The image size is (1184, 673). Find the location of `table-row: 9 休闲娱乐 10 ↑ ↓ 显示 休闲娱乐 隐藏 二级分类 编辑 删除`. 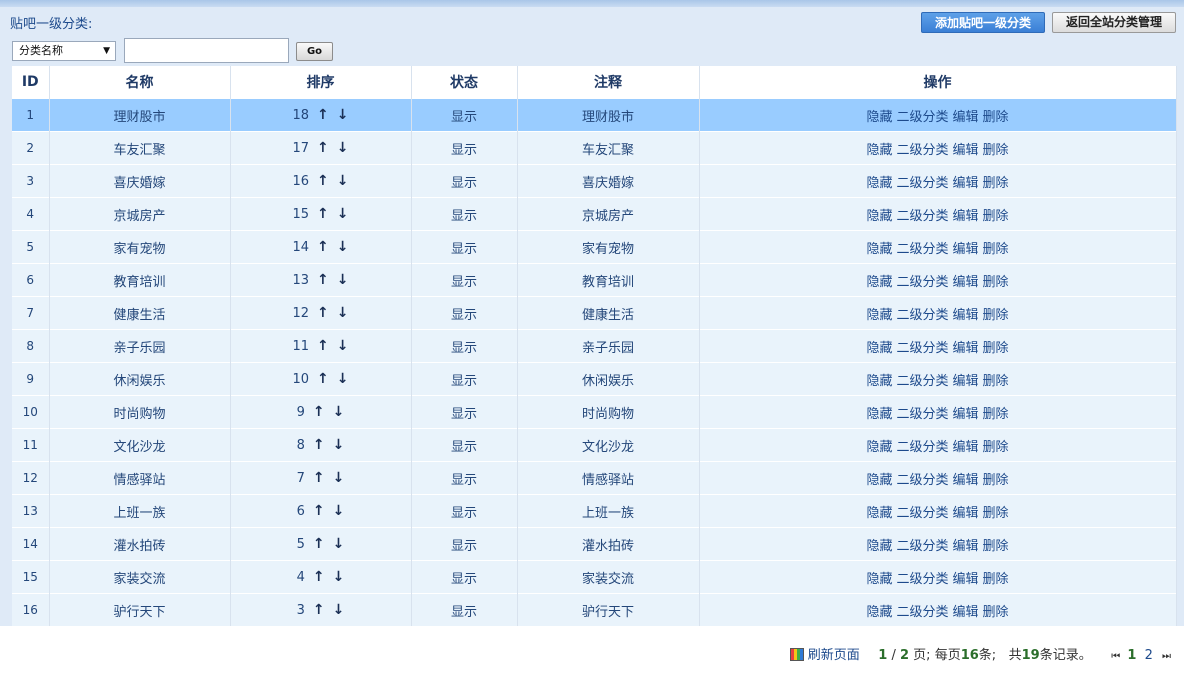

table-row: 9 休闲娱乐 10 ↑ ↓ 显示 休闲娱乐 隐藏 二级分类 编辑 删除 is located at coordinates (594, 379).